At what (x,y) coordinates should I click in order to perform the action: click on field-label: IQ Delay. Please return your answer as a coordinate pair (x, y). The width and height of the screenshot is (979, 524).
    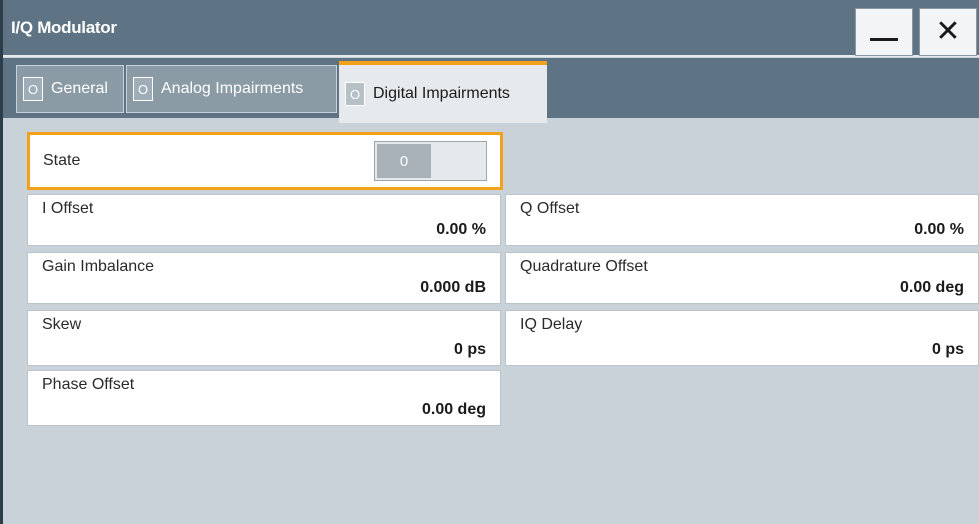
    Looking at the image, I should click on (551, 324).